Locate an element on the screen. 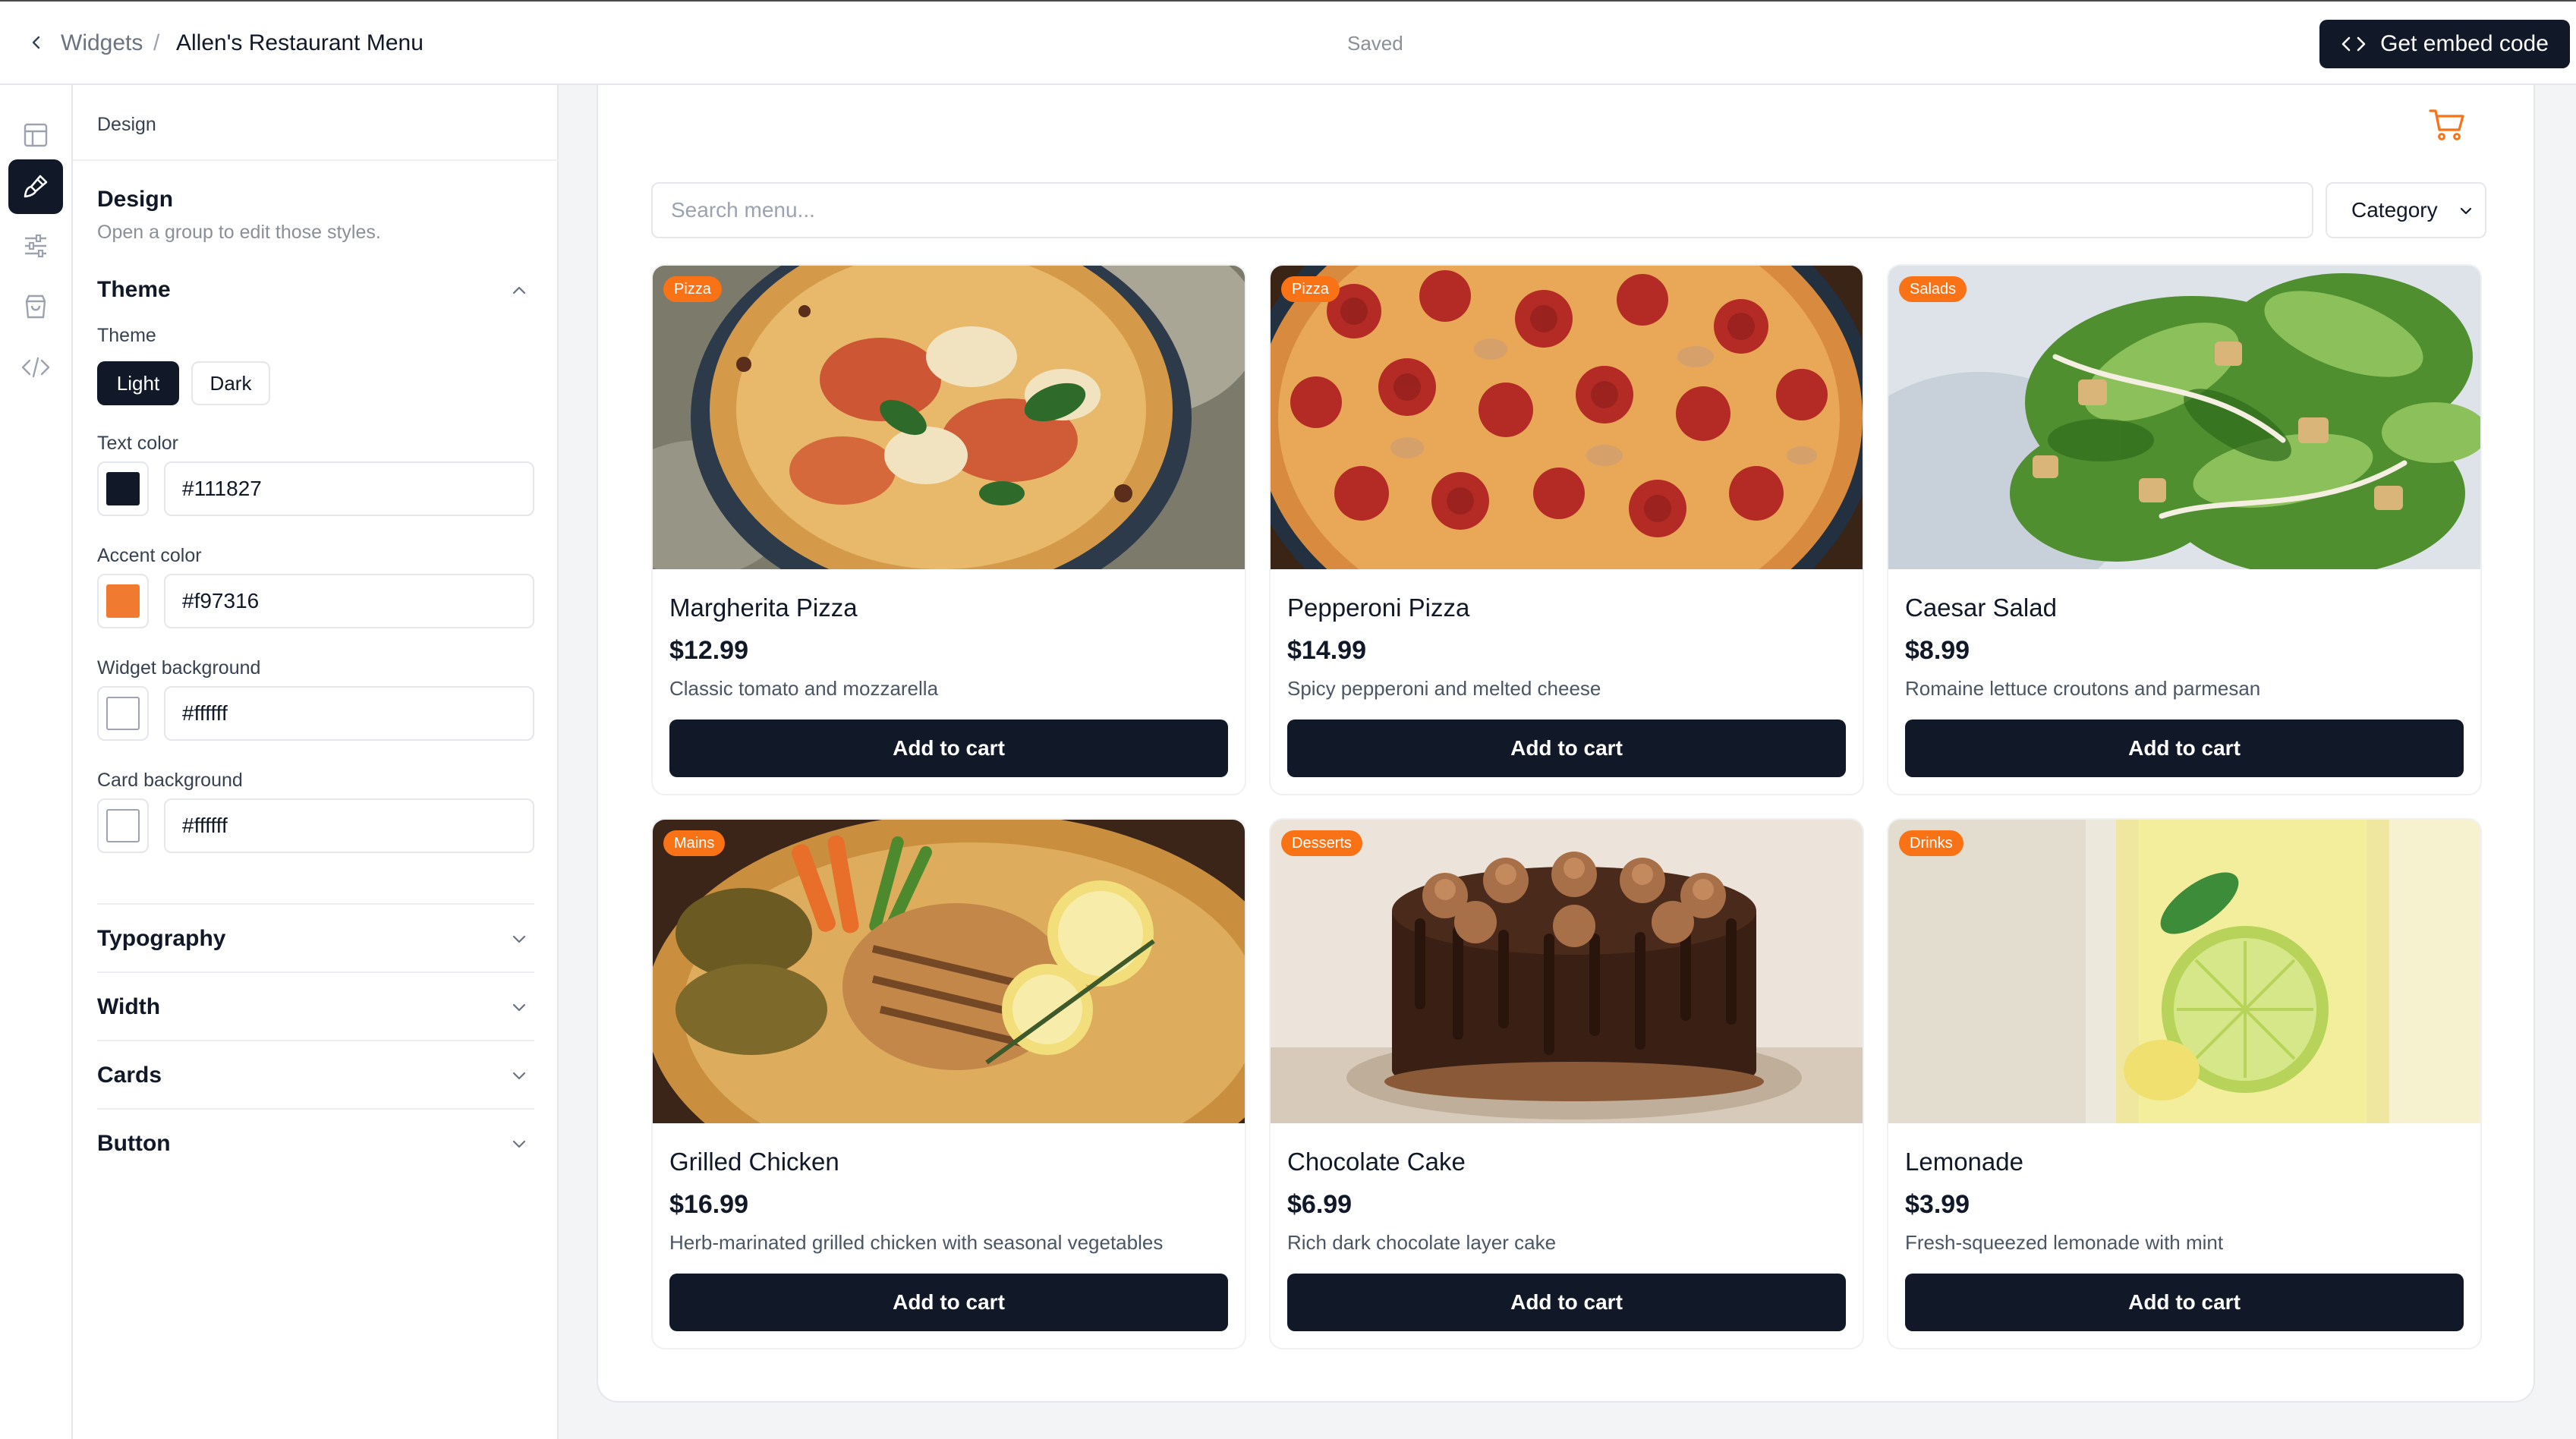  back-button is located at coordinates (36, 42).